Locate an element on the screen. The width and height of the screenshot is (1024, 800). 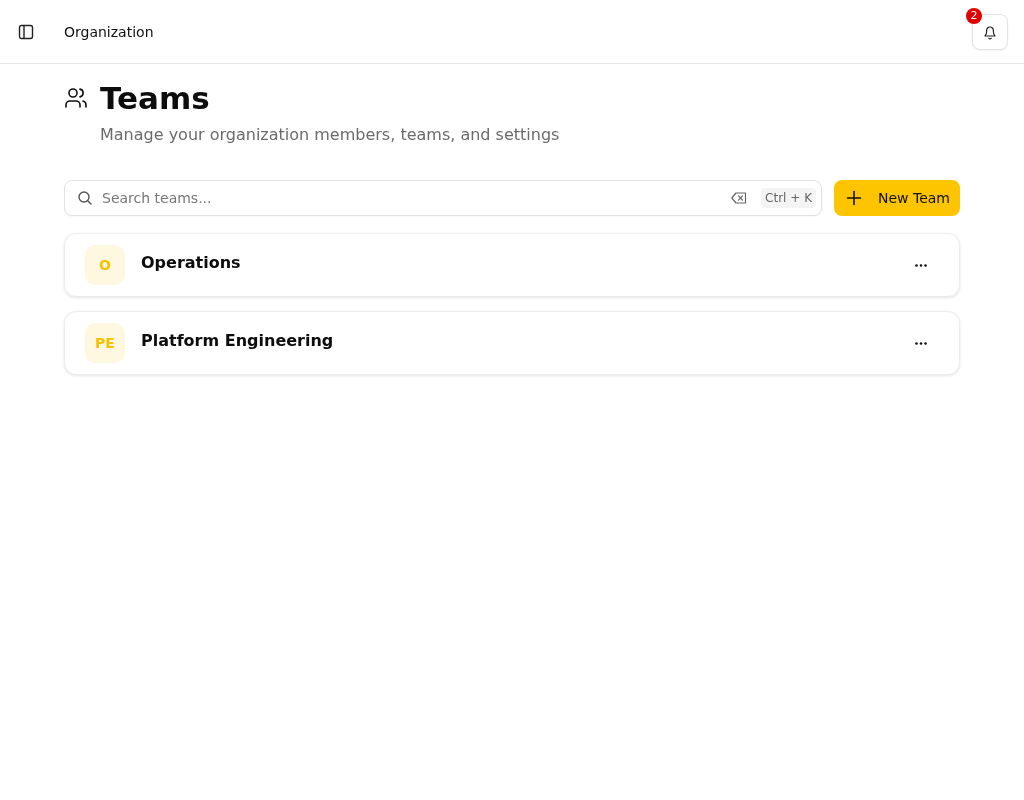
team-name: Platform Engineering is located at coordinates (237, 340).